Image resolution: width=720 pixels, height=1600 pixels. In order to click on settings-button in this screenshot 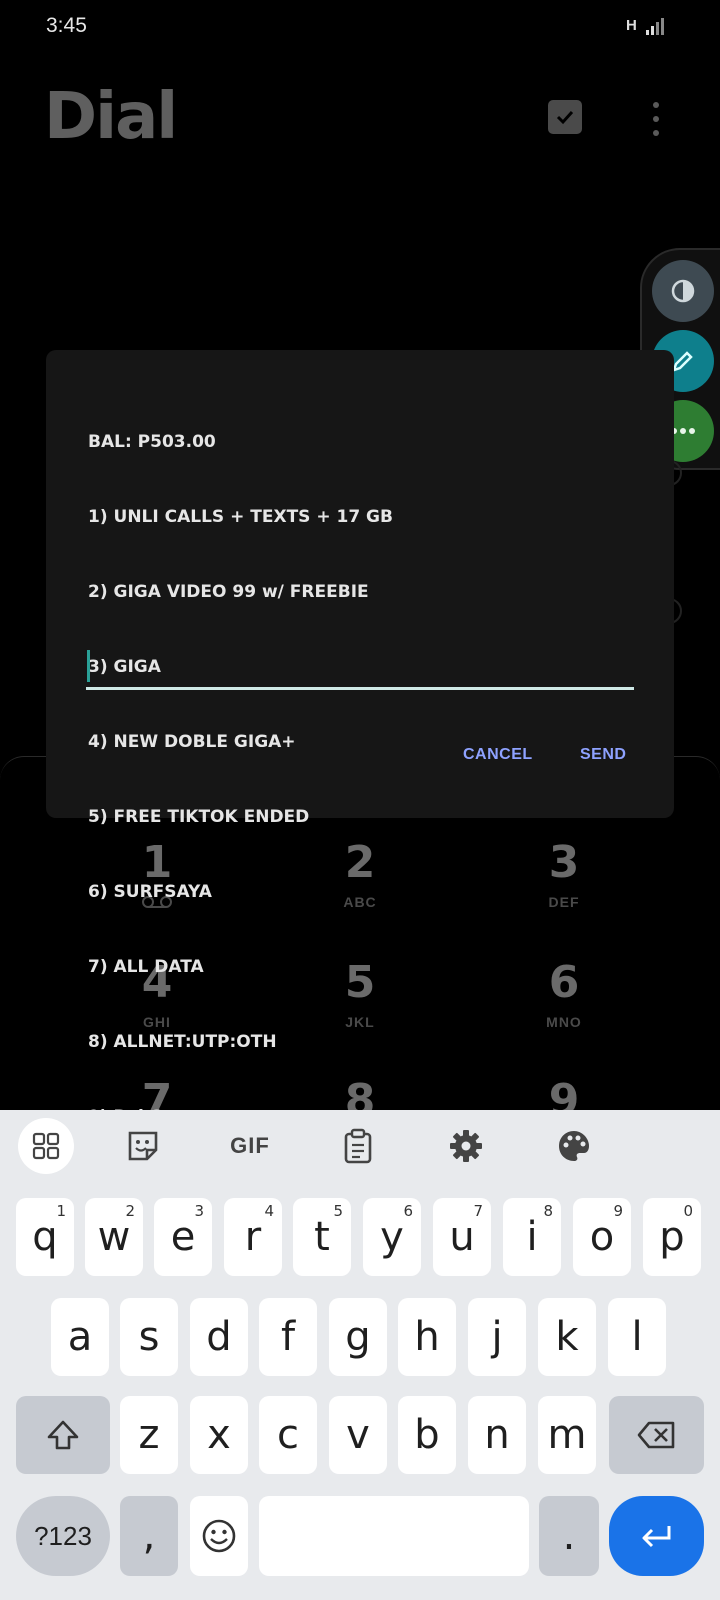, I will do `click(466, 1146)`.